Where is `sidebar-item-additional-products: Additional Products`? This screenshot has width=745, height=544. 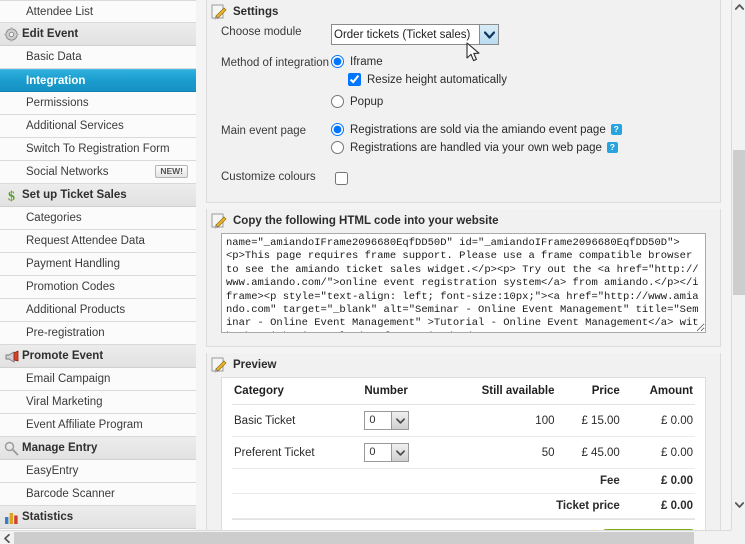 sidebar-item-additional-products: Additional Products is located at coordinates (98, 310).